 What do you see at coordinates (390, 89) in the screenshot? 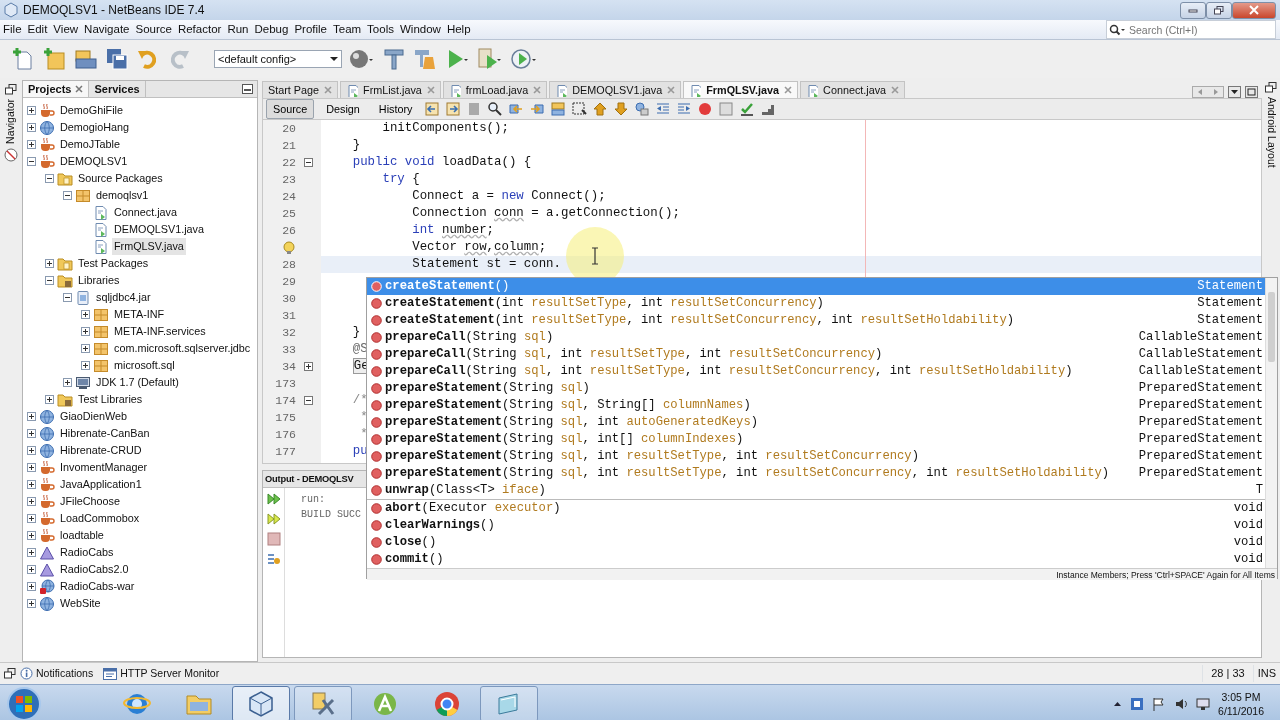
I see `editor-tab: FrmList.java` at bounding box center [390, 89].